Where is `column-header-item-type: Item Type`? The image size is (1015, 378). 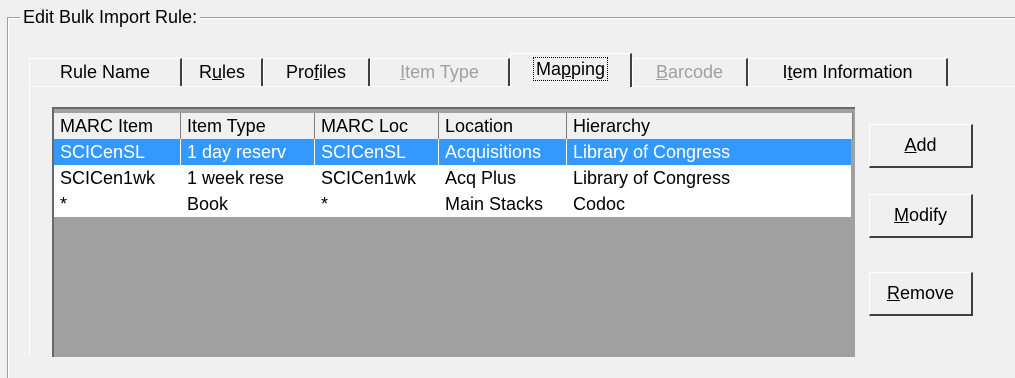 column-header-item-type: Item Type is located at coordinates (248, 126).